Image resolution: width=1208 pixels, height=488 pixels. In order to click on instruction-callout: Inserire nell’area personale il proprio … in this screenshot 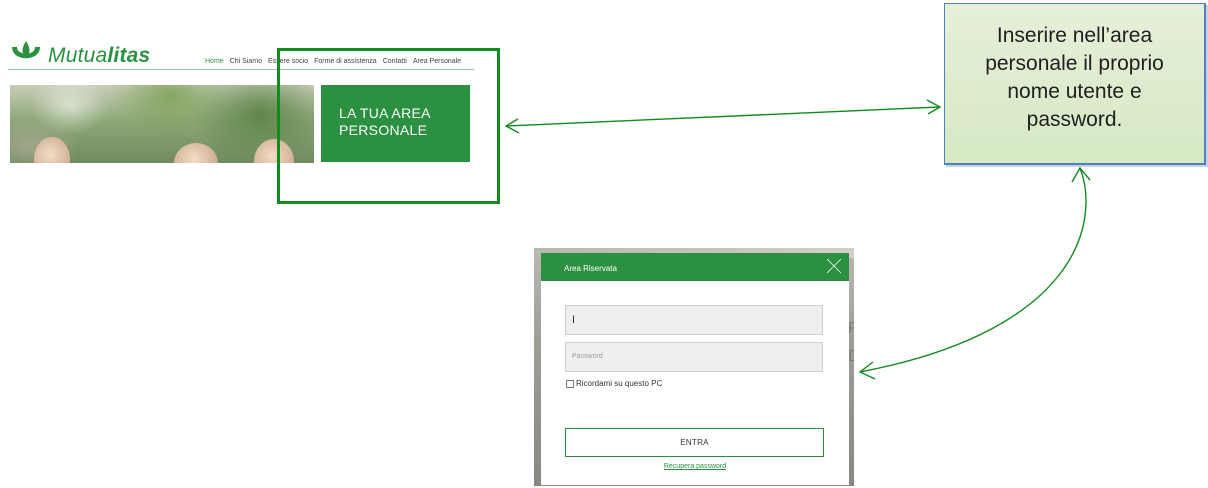, I will do `click(1075, 84)`.